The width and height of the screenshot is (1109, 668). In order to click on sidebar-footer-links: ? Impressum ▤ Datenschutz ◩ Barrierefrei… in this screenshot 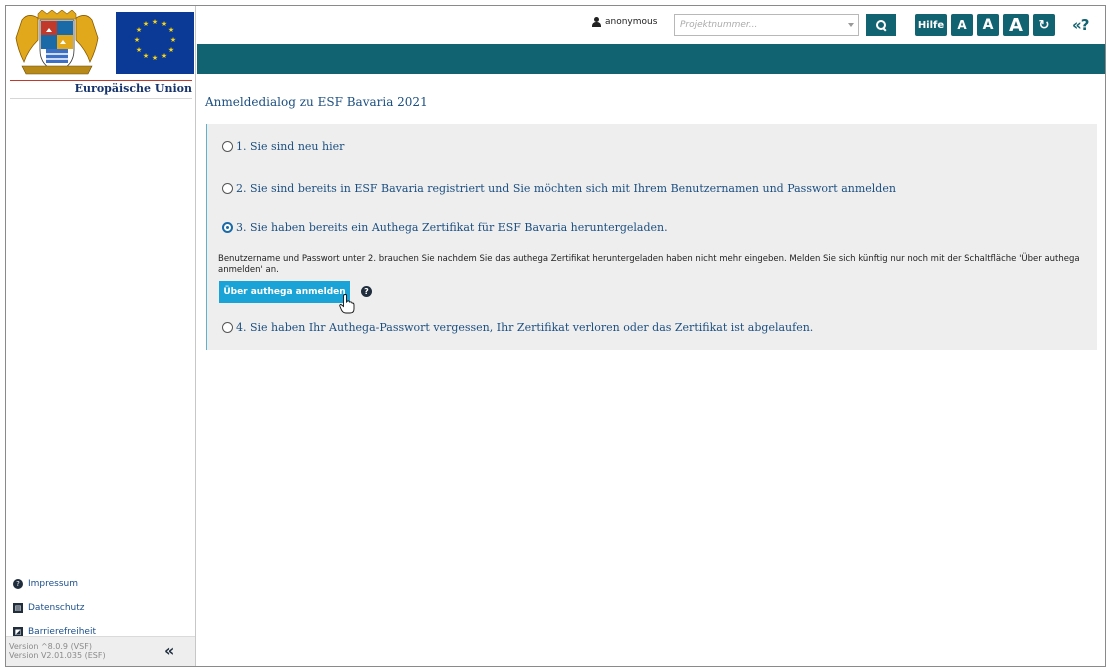, I will do `click(102, 608)`.